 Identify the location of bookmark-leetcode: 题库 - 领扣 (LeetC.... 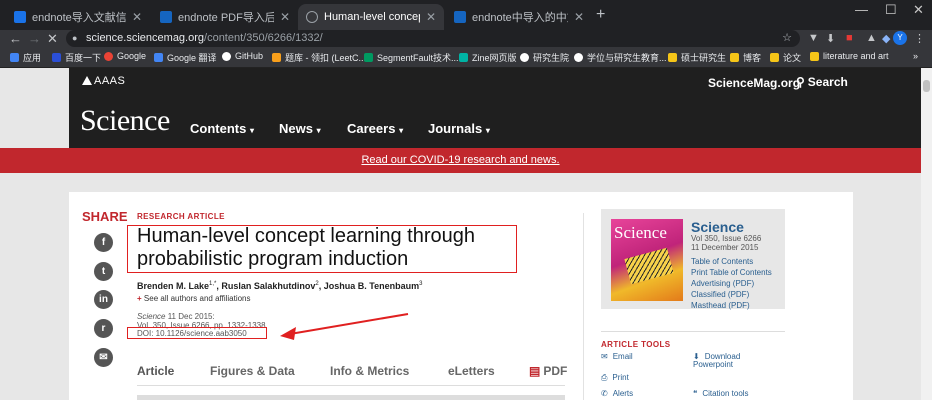
(319, 57).